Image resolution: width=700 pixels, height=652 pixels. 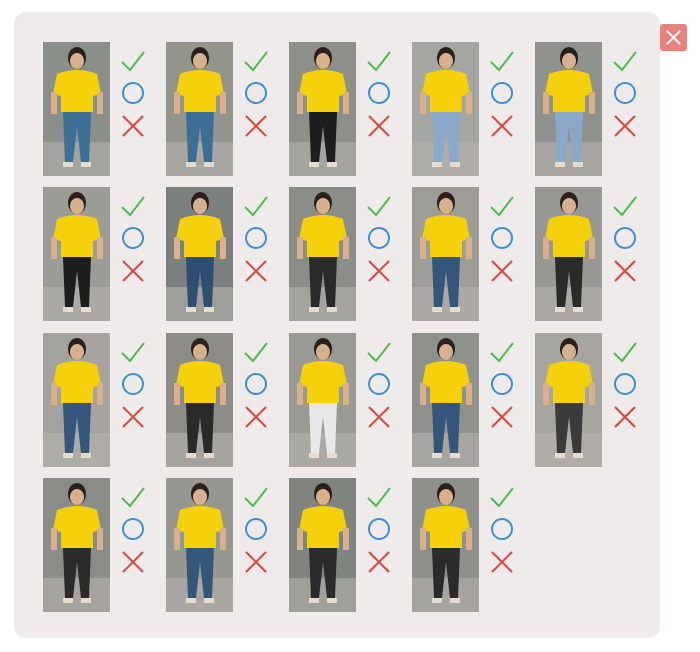 What do you see at coordinates (673, 37) in the screenshot?
I see `close-button` at bounding box center [673, 37].